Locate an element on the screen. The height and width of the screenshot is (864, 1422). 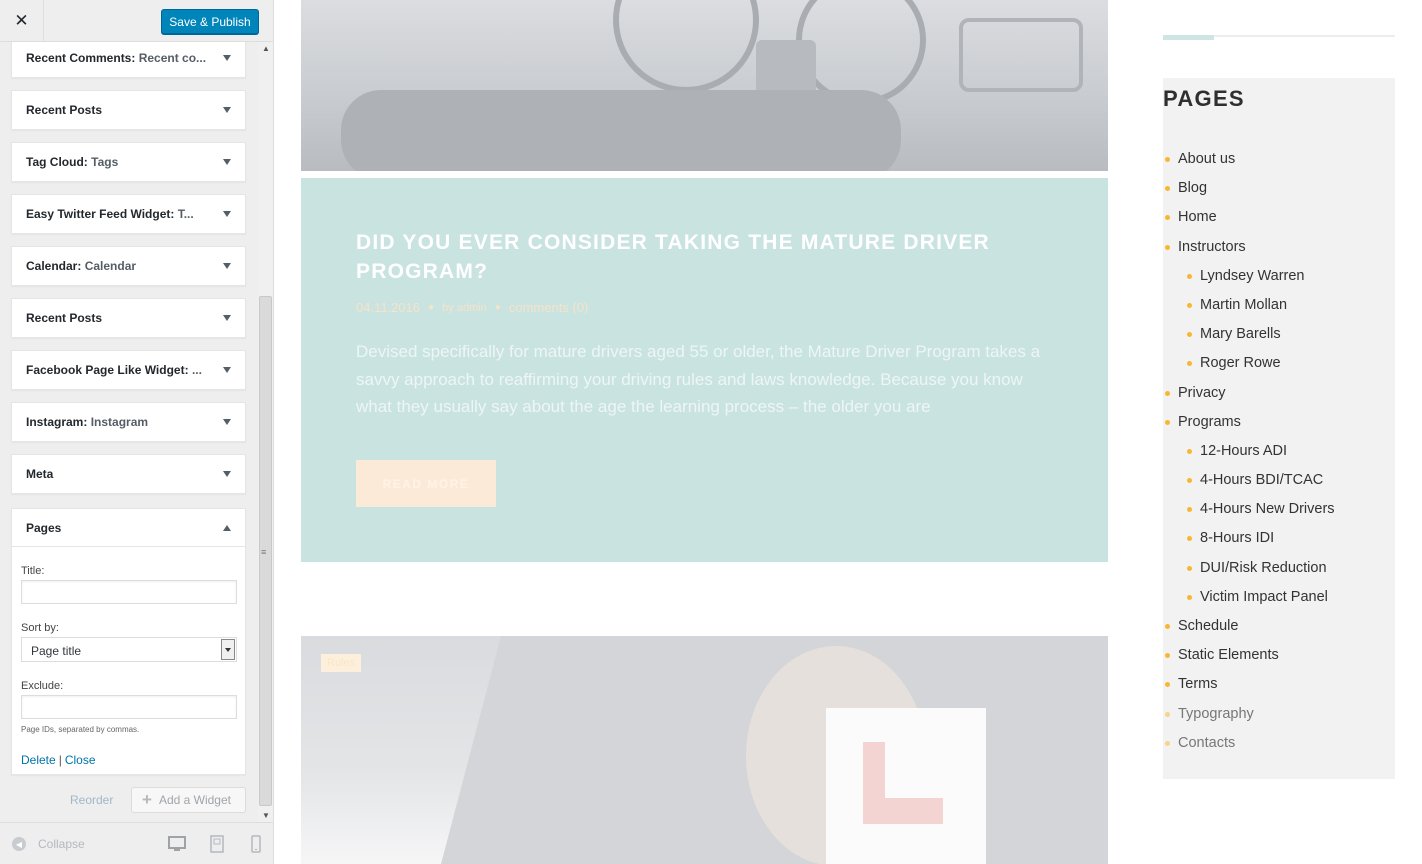
widget-header: Tag Cloud: Tags is located at coordinates (128, 162).